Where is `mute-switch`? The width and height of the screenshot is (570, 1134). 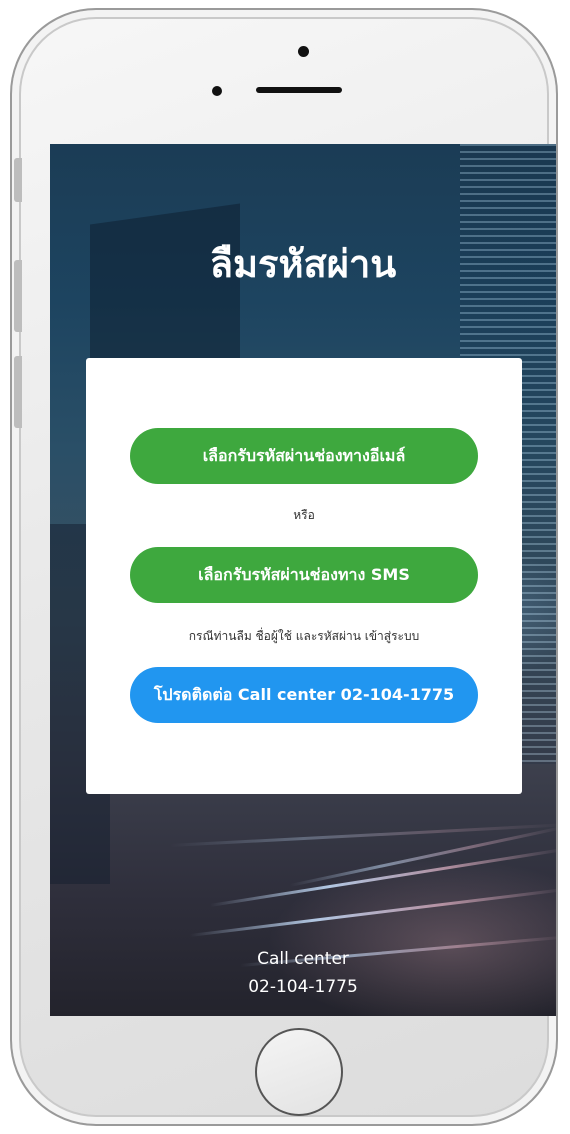
mute-switch is located at coordinates (18, 180).